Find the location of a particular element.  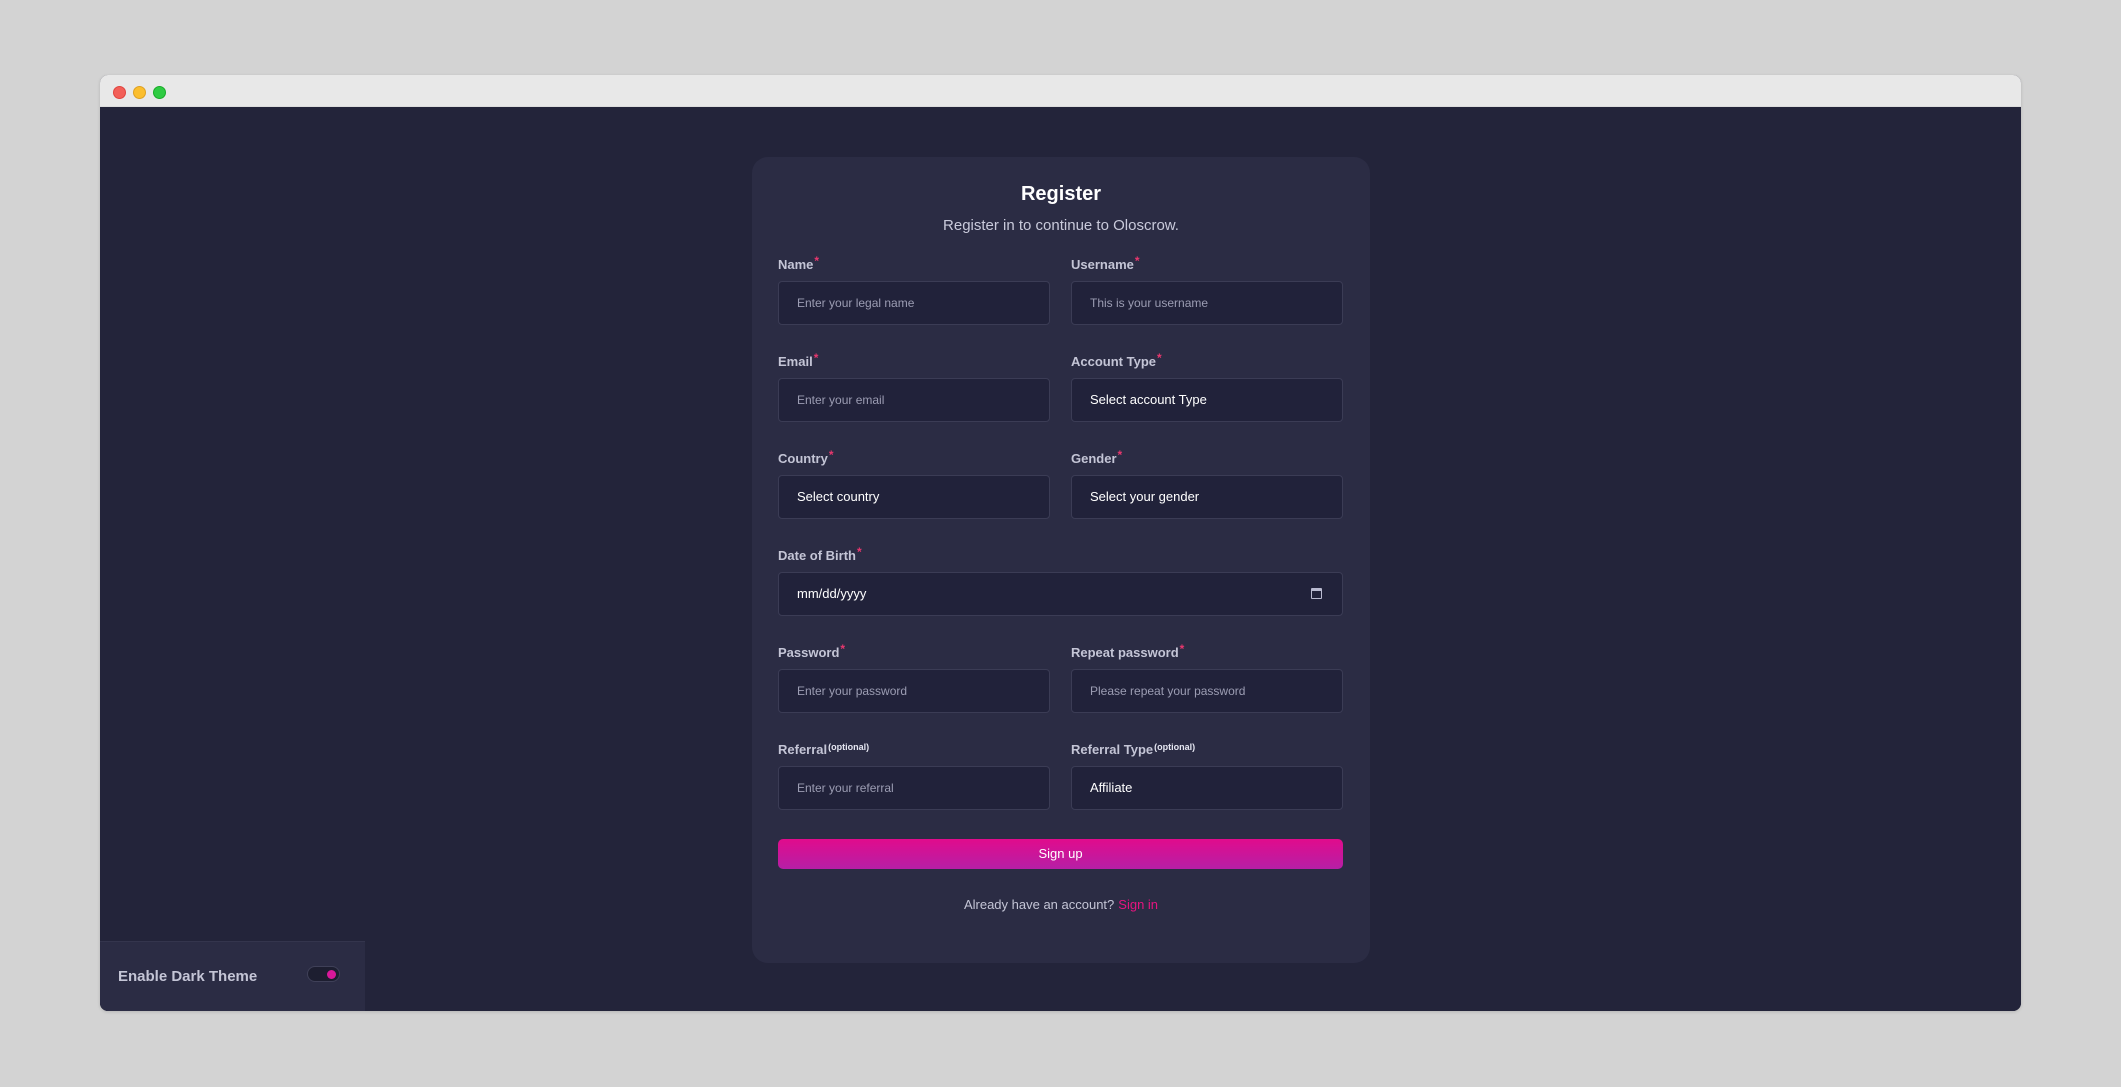

gender-label: Gender* is located at coordinates (1097, 457).